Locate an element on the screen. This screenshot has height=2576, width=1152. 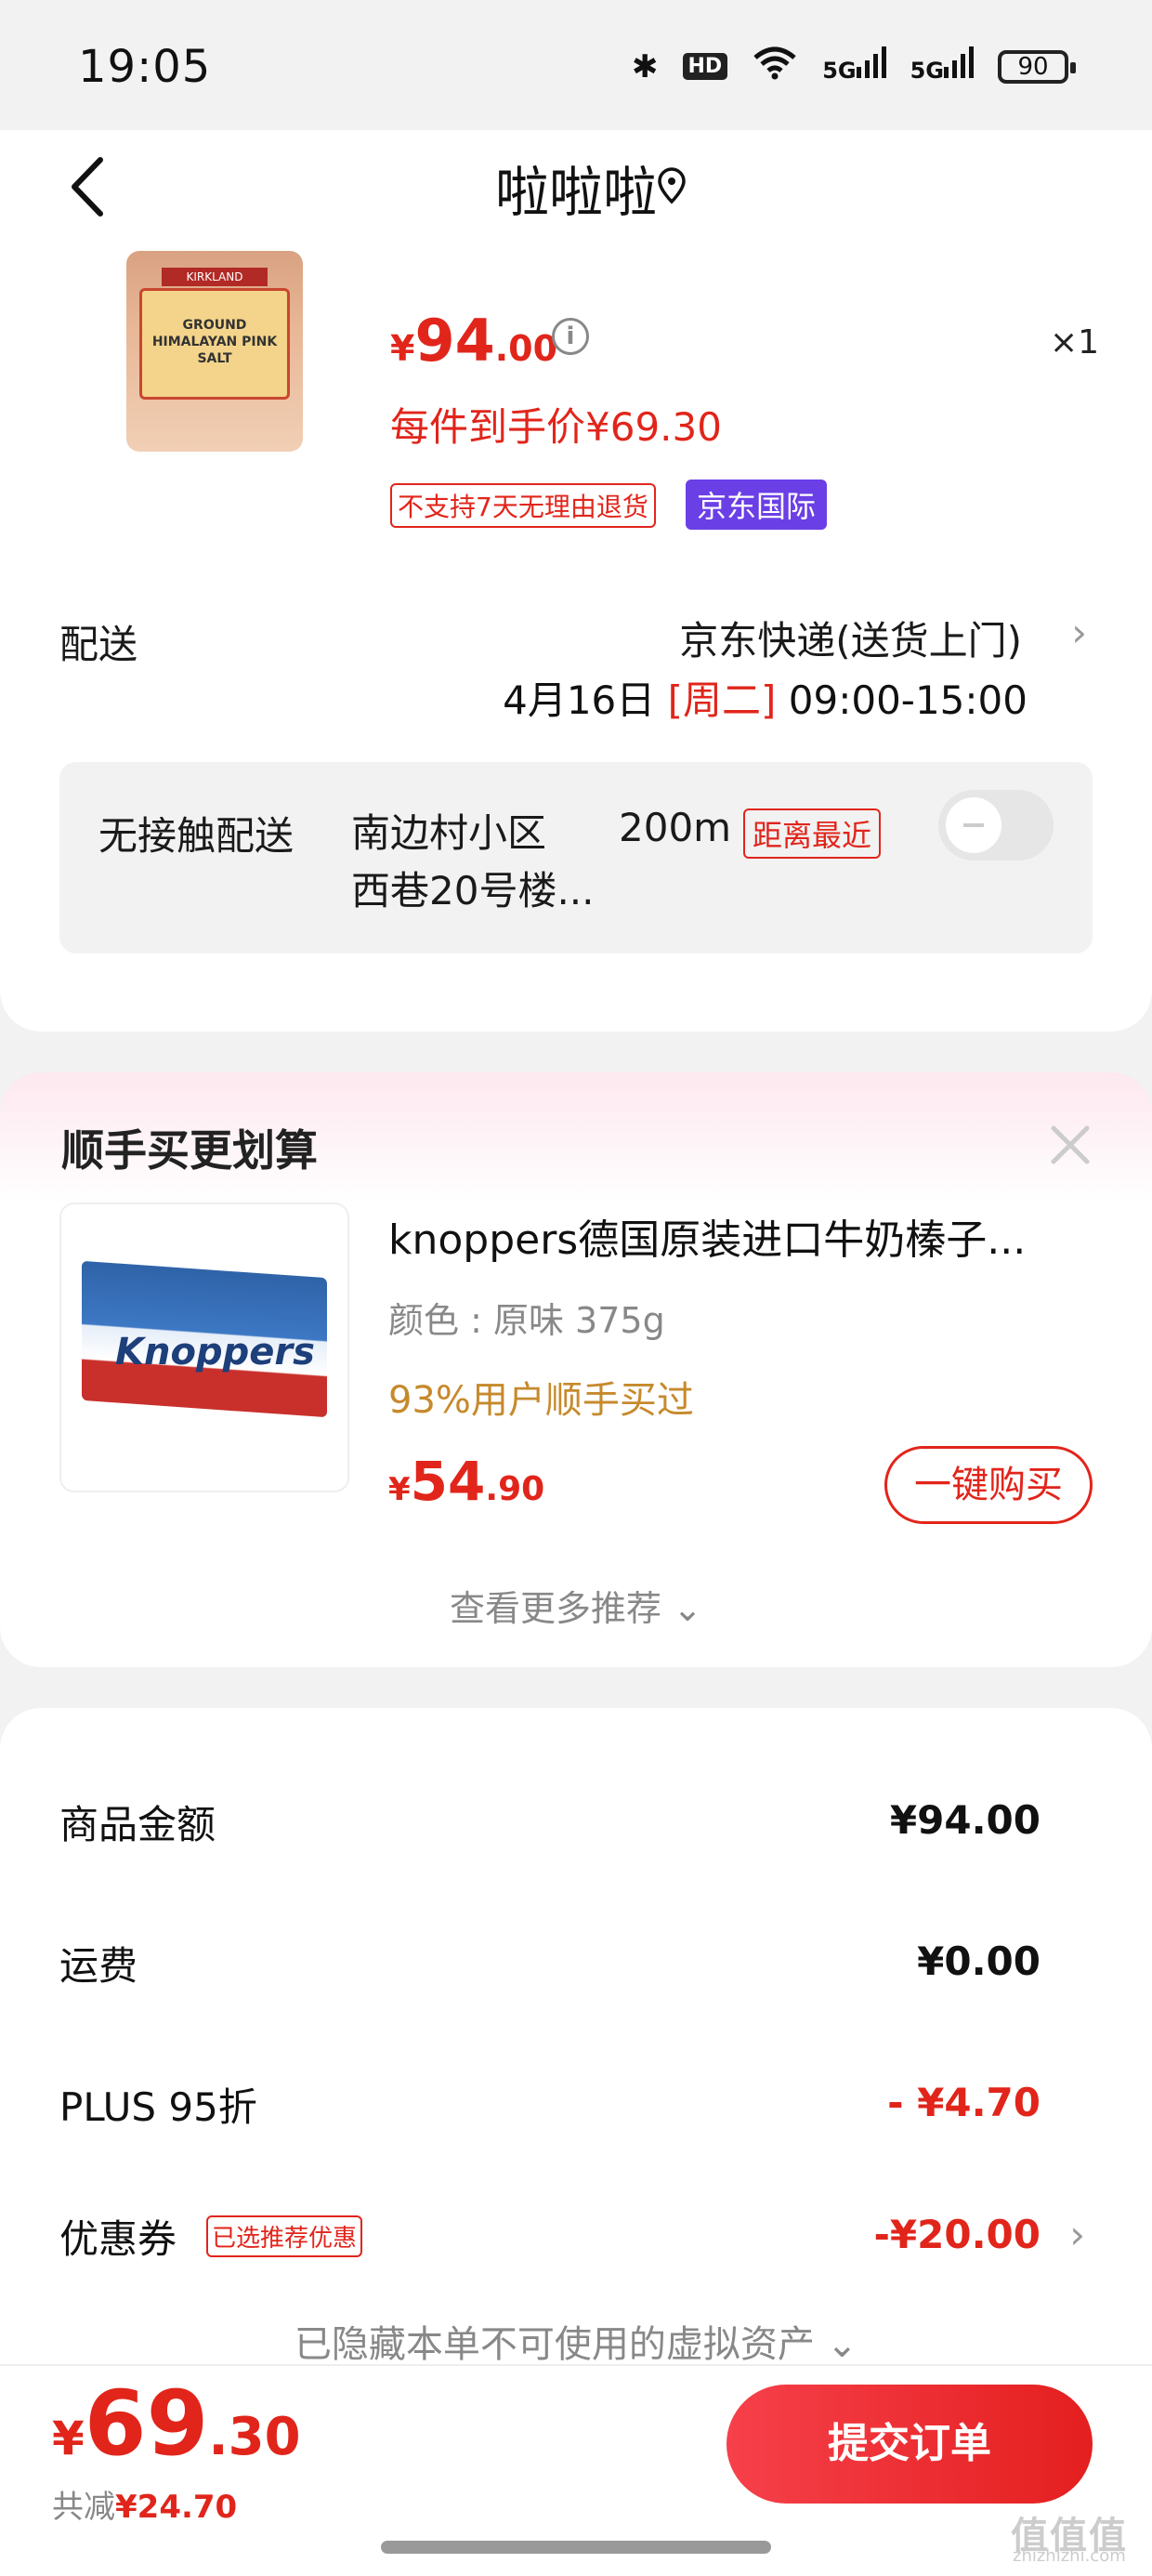
signal-icon-1: 5G is located at coordinates (854, 66).